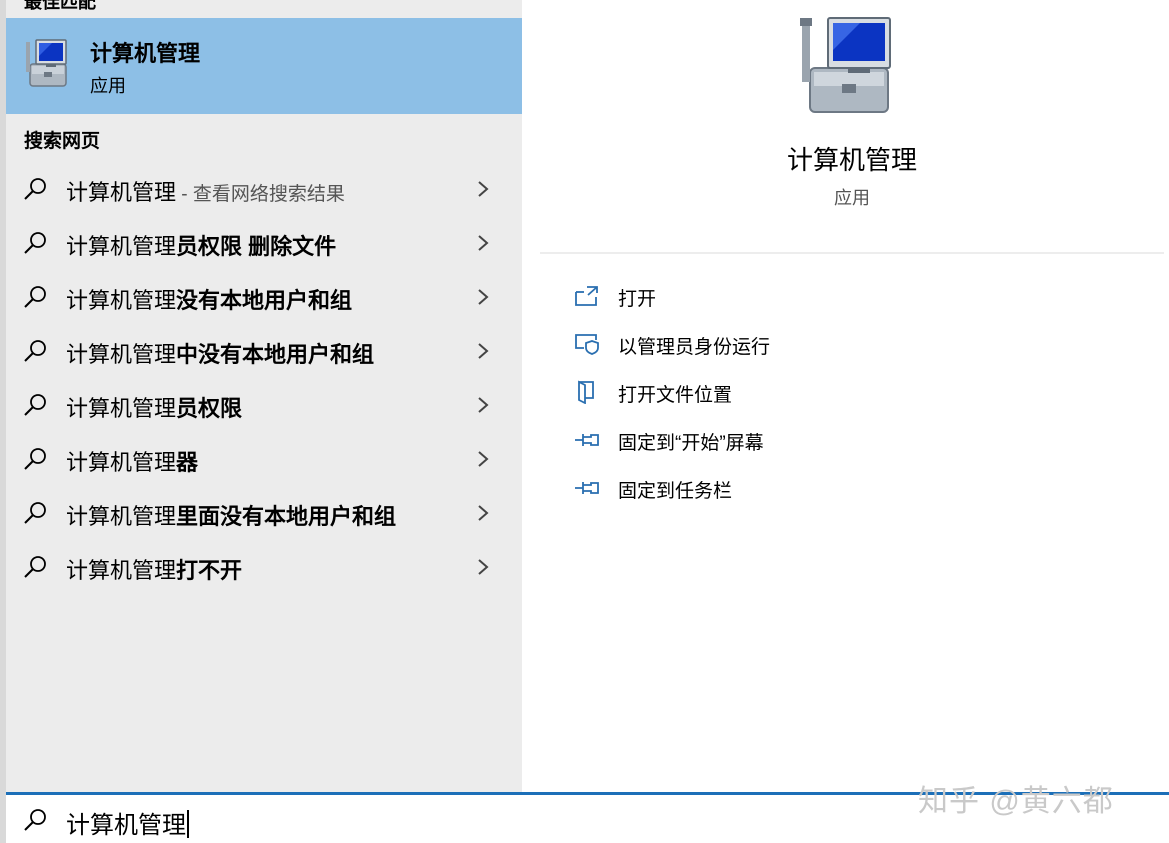 This screenshot has width=1169, height=843. Describe the element at coordinates (675, 491) in the screenshot. I see `action-label: 固定到任务栏` at that location.